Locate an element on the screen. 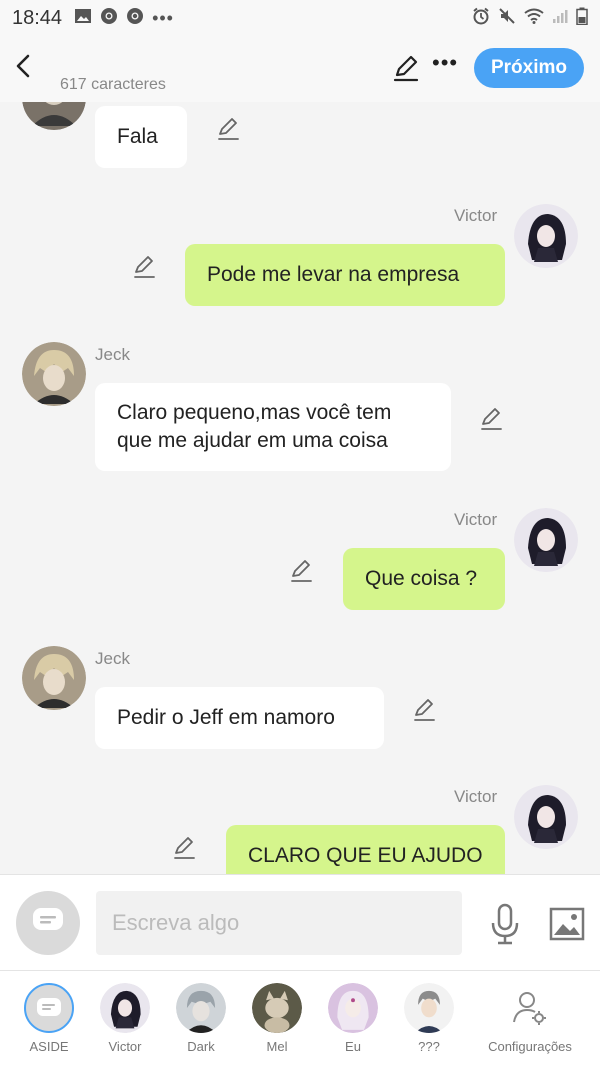 This screenshot has height=1067, width=600. tab-aside: ASIDE is located at coordinates (49, 1019).